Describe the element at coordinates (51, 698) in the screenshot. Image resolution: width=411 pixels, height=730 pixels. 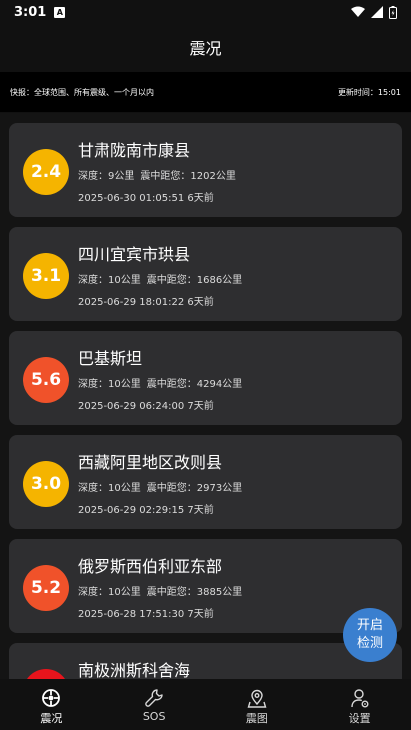
I see `crosshair-icon` at that location.